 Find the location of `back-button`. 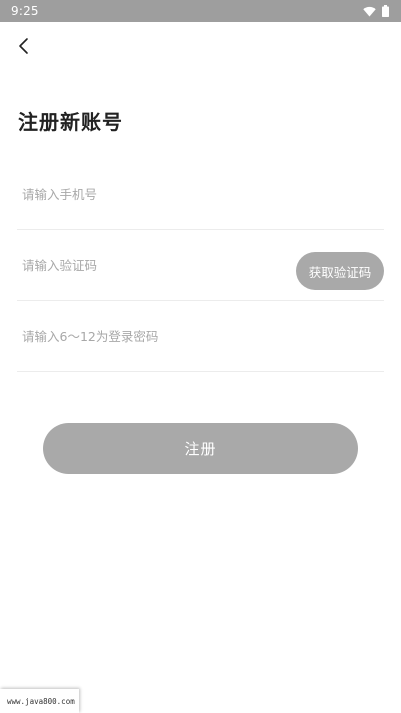

back-button is located at coordinates (24, 48).